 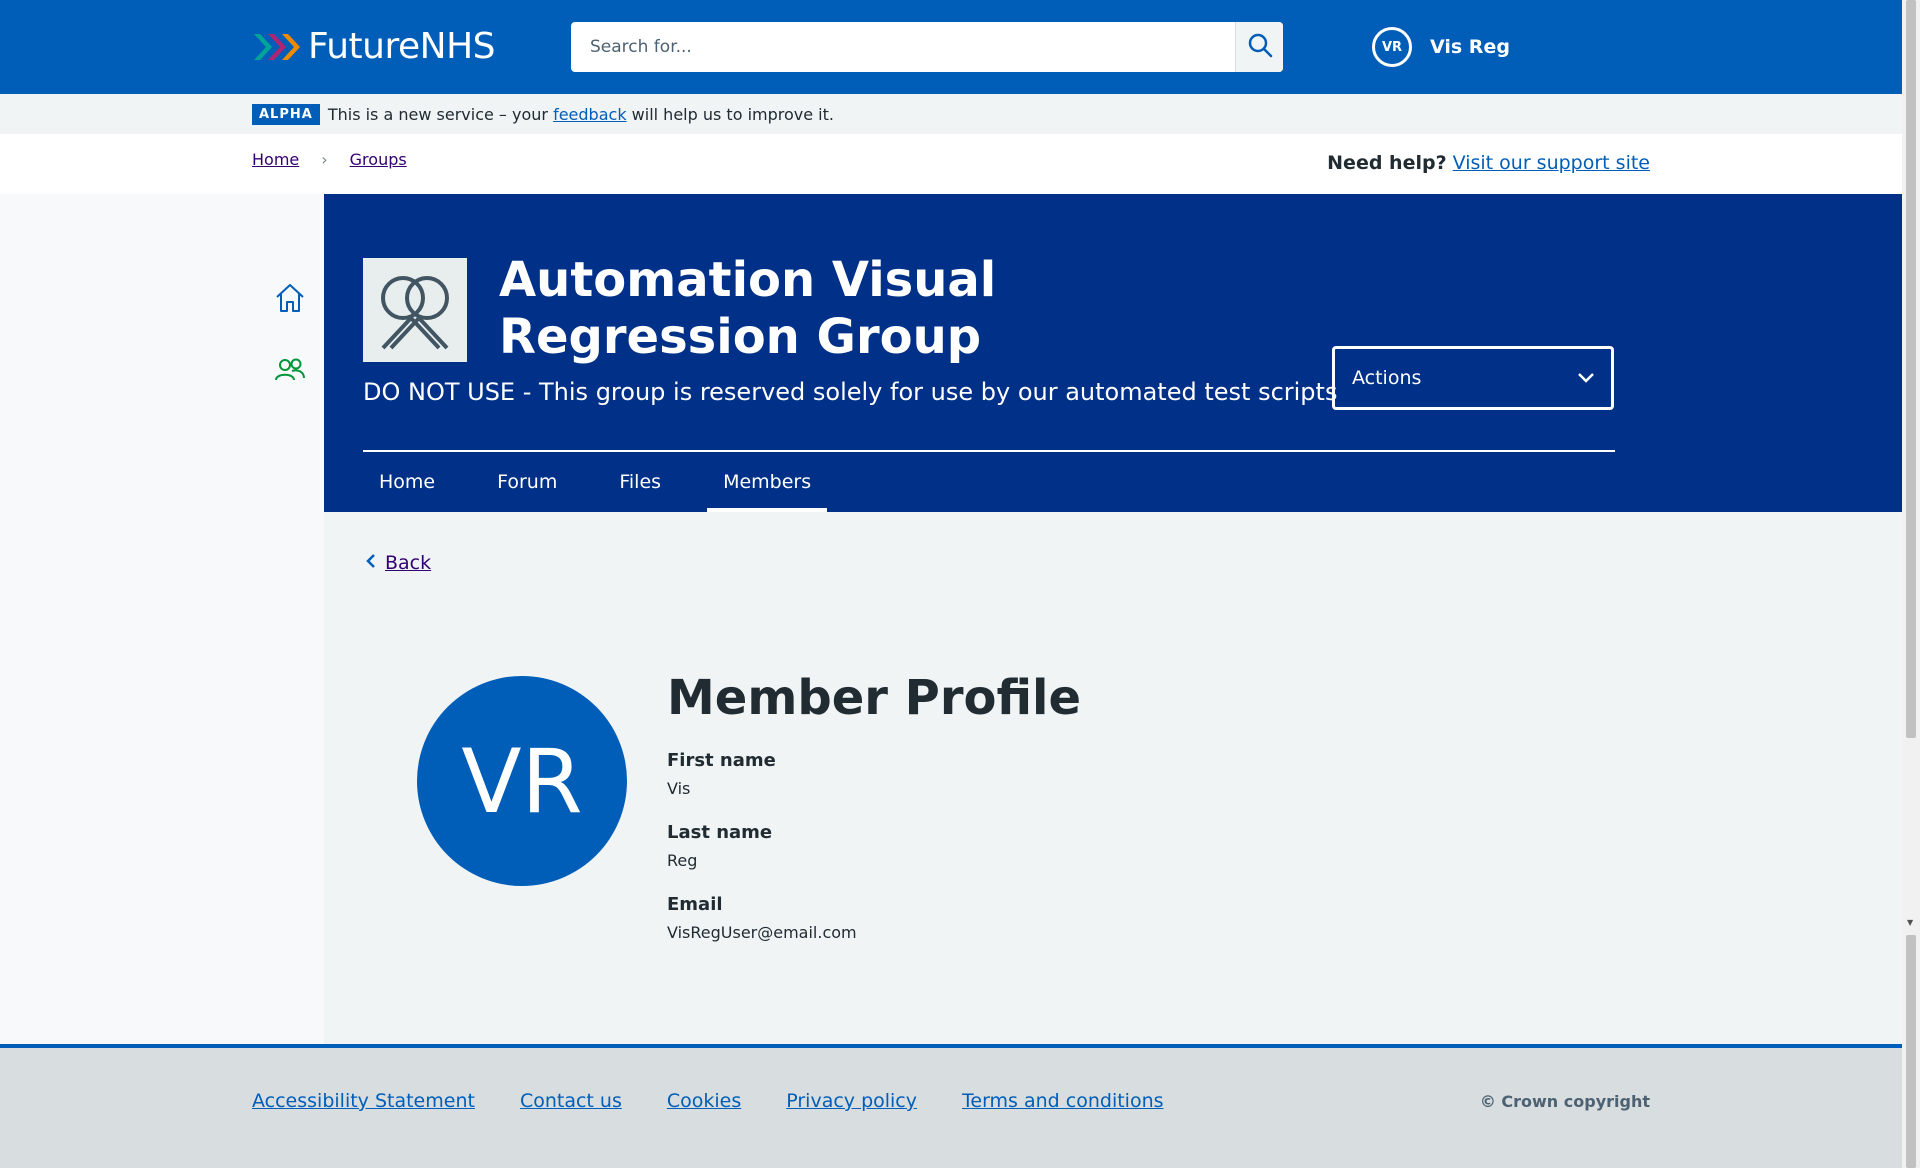 I want to click on member-avatar: VR, so click(x=522, y=781).